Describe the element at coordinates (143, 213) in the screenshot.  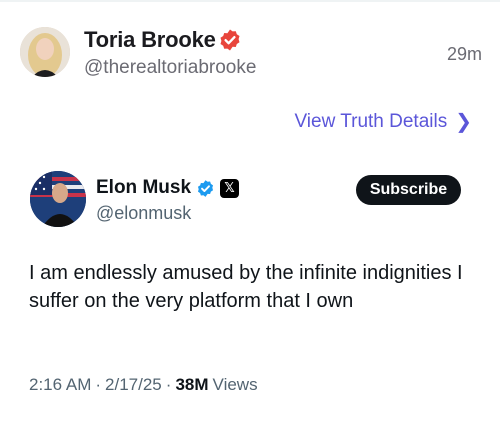
I see `tweet-author-handle: @elonmusk` at that location.